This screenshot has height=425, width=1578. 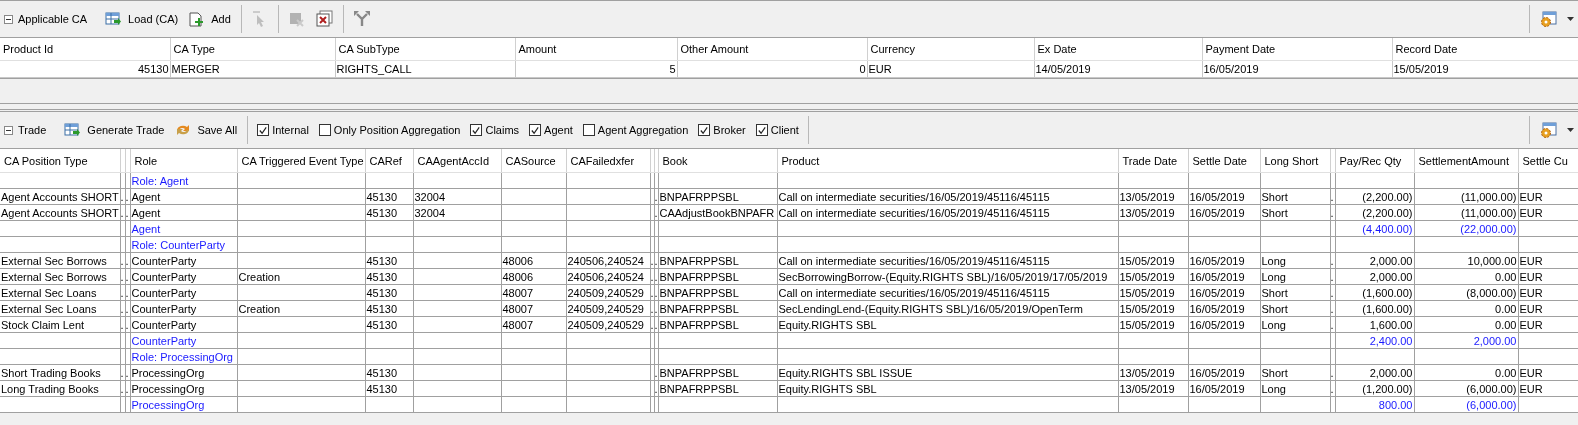 I want to click on panel-title: Trade, so click(x=32, y=130).